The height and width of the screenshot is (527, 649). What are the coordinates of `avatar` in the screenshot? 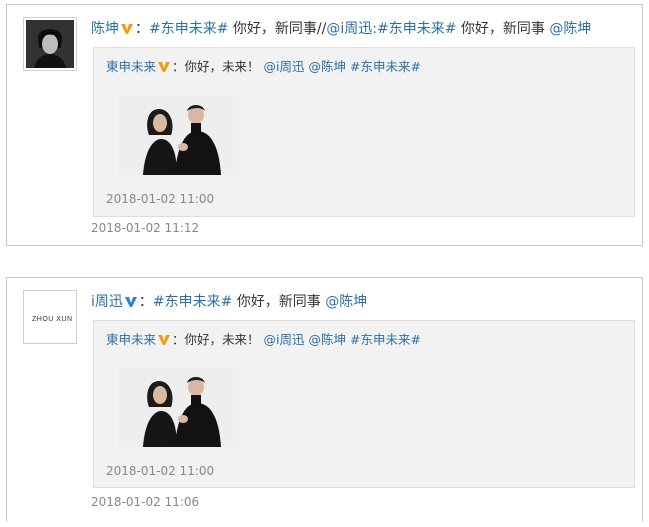 It's located at (50, 44).